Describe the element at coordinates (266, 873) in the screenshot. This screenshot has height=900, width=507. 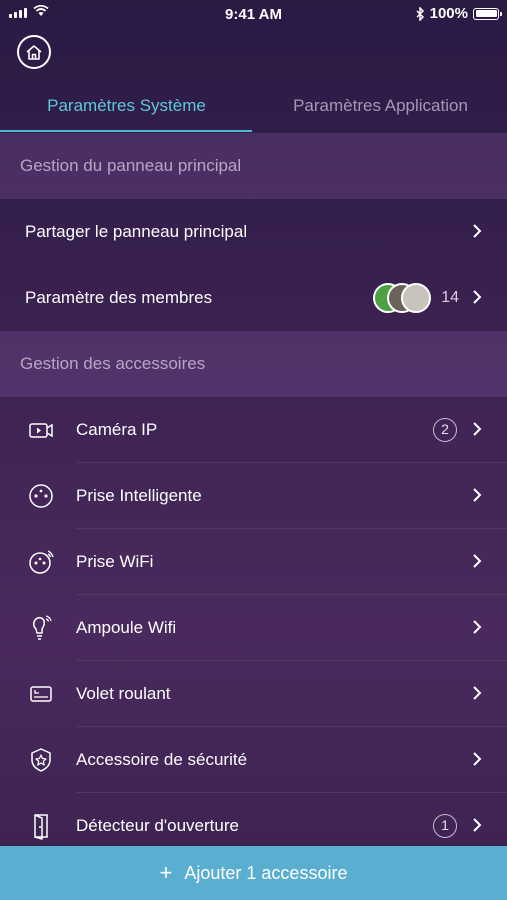
I see `add-accessory-label: Ajouter 1 accessoire` at that location.